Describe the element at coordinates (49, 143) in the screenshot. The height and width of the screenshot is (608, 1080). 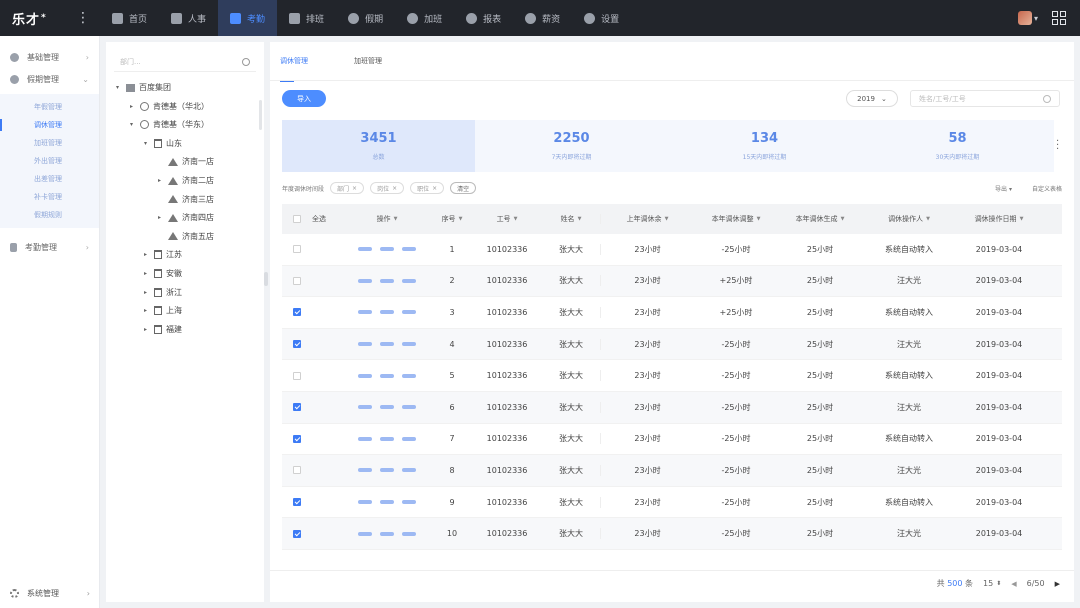
I see `sidebar-subitem: 加班管理` at that location.